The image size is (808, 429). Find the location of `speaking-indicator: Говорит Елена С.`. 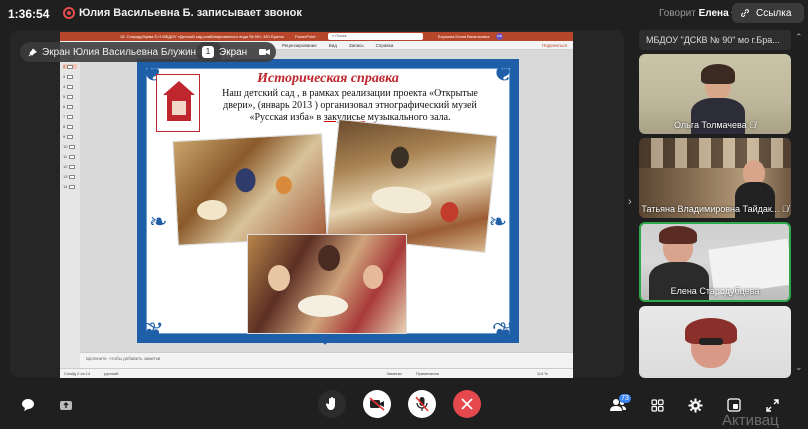

speaking-indicator: Говорит Елена С. is located at coordinates (700, 13).